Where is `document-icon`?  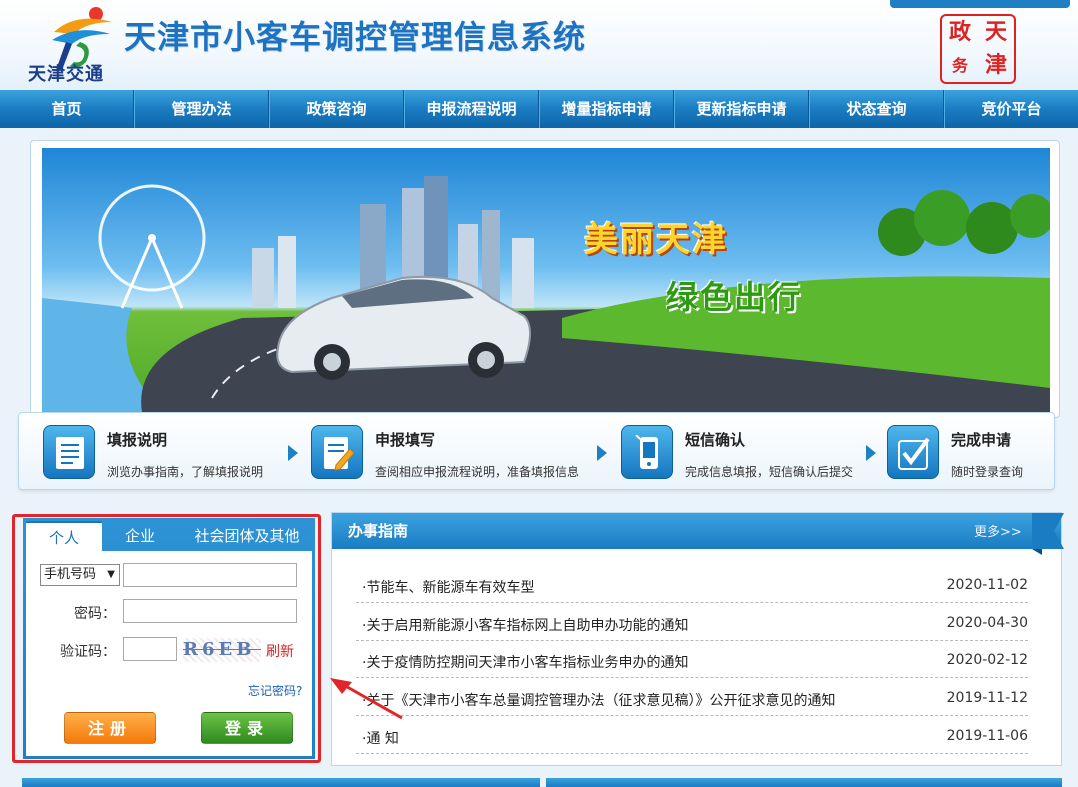
document-icon is located at coordinates (69, 452).